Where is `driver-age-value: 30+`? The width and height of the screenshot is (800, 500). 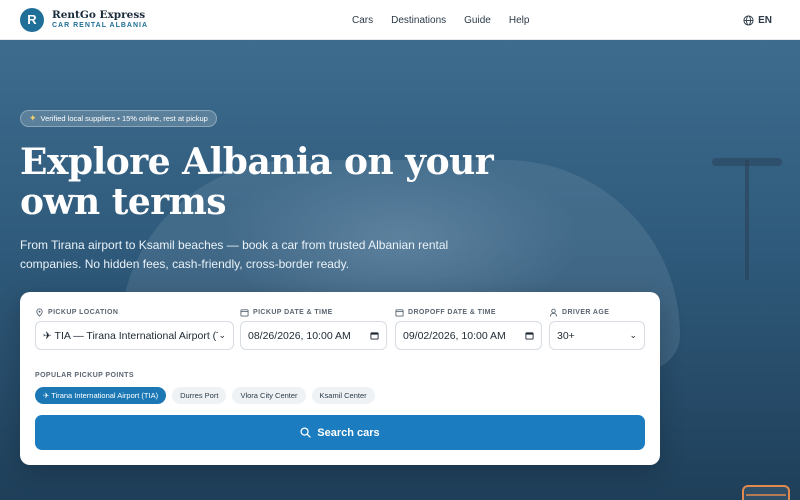
driver-age-value: 30+ is located at coordinates (566, 335).